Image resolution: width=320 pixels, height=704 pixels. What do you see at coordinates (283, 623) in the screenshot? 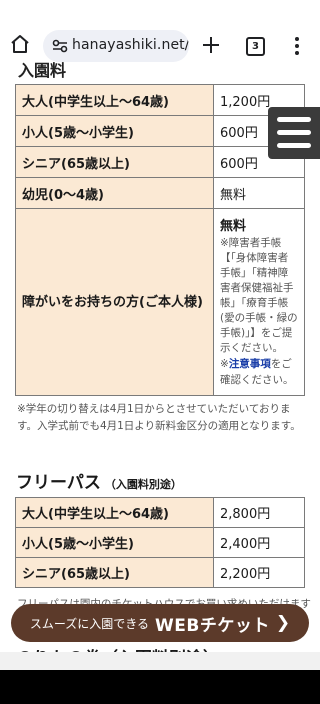
I see `chevron-right-icon: ❯` at bounding box center [283, 623].